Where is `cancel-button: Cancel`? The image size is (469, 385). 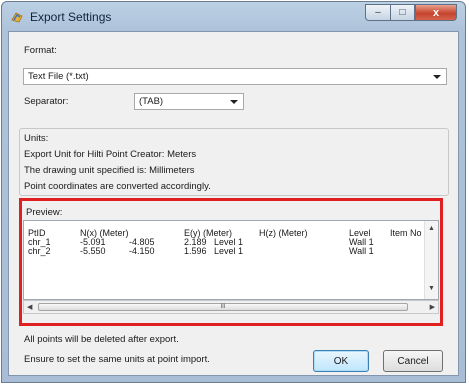
cancel-button: Cancel is located at coordinates (413, 361).